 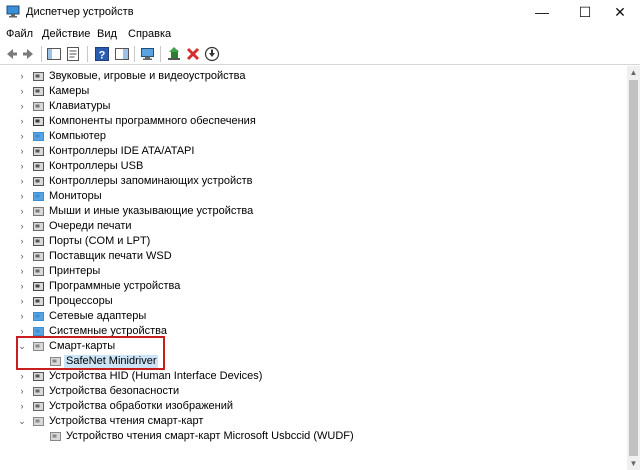 What do you see at coordinates (313, 301) in the screenshot?
I see `tree-category-item: › Процессоры` at bounding box center [313, 301].